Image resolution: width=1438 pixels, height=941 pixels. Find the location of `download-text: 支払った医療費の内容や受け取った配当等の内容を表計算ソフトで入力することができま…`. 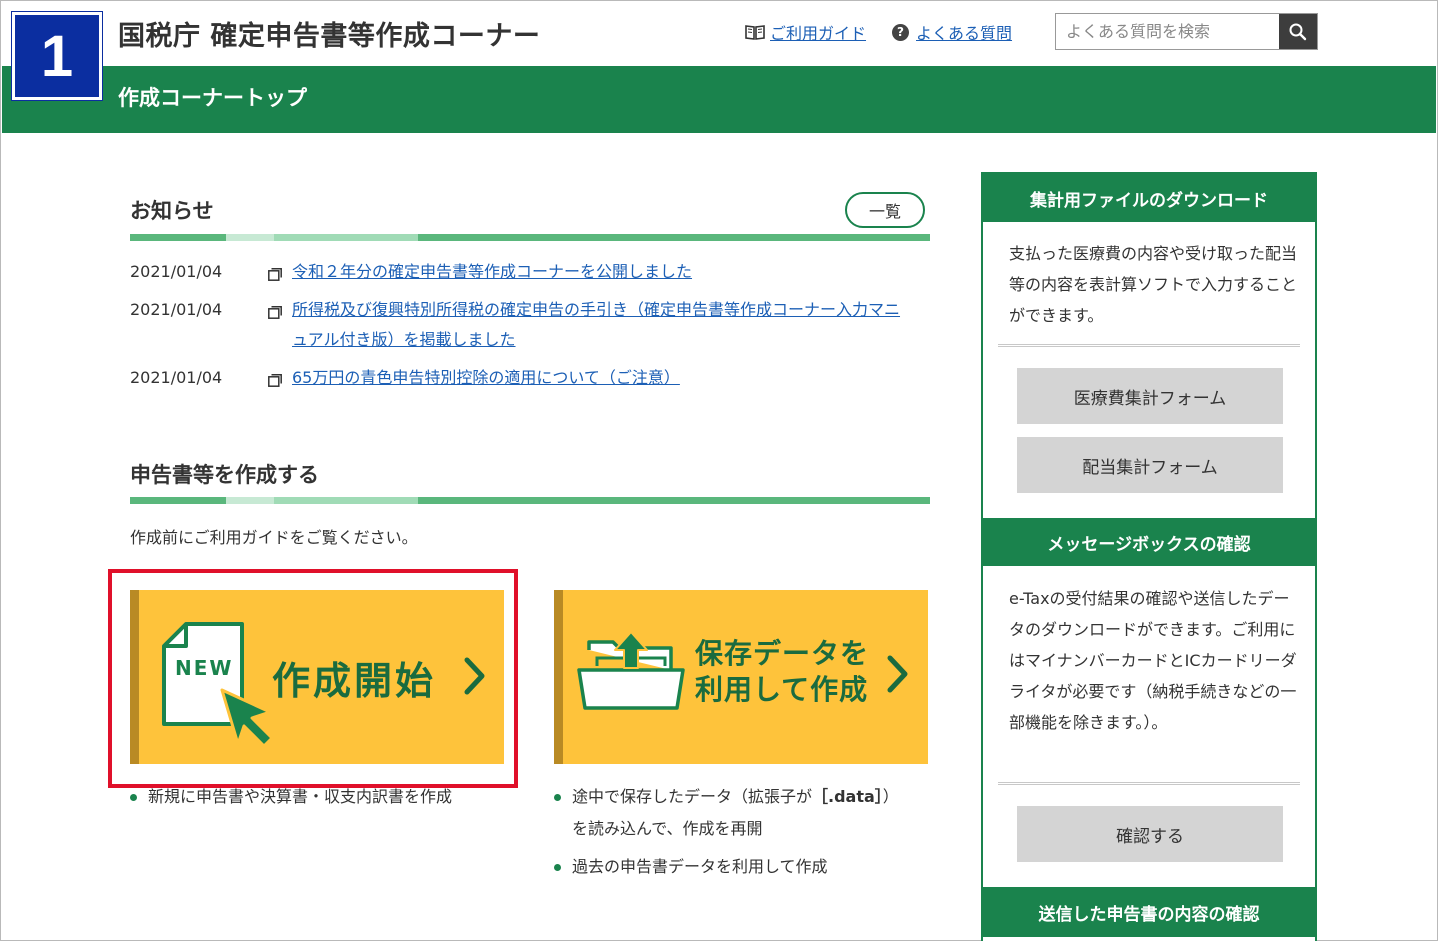

download-text: 支払った医療費の内容や受け取った配当等の内容を表計算ソフトで入力することができま… is located at coordinates (1153, 284).